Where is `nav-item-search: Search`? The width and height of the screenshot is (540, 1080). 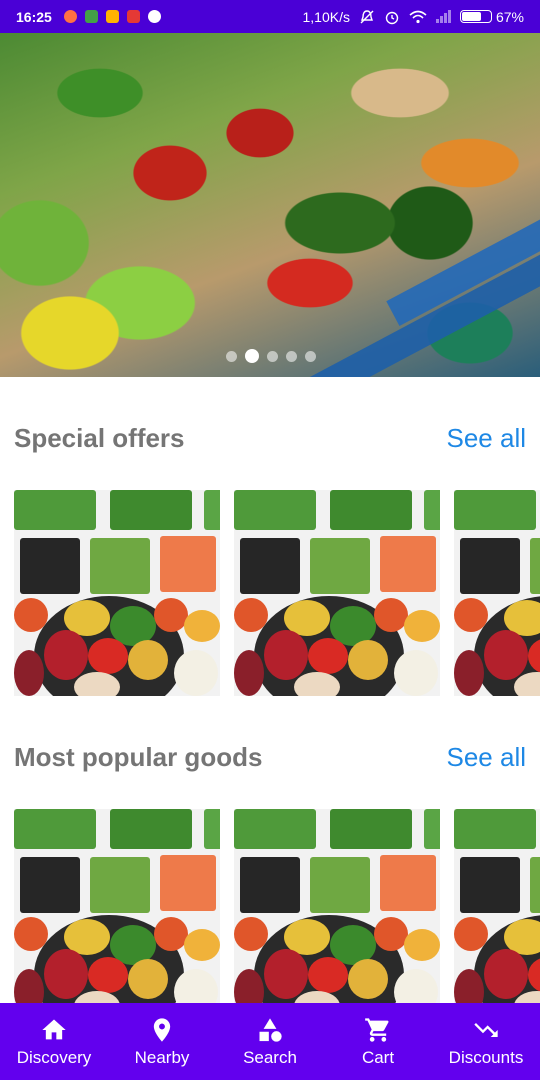
nav-item-search: Search is located at coordinates (270, 1041).